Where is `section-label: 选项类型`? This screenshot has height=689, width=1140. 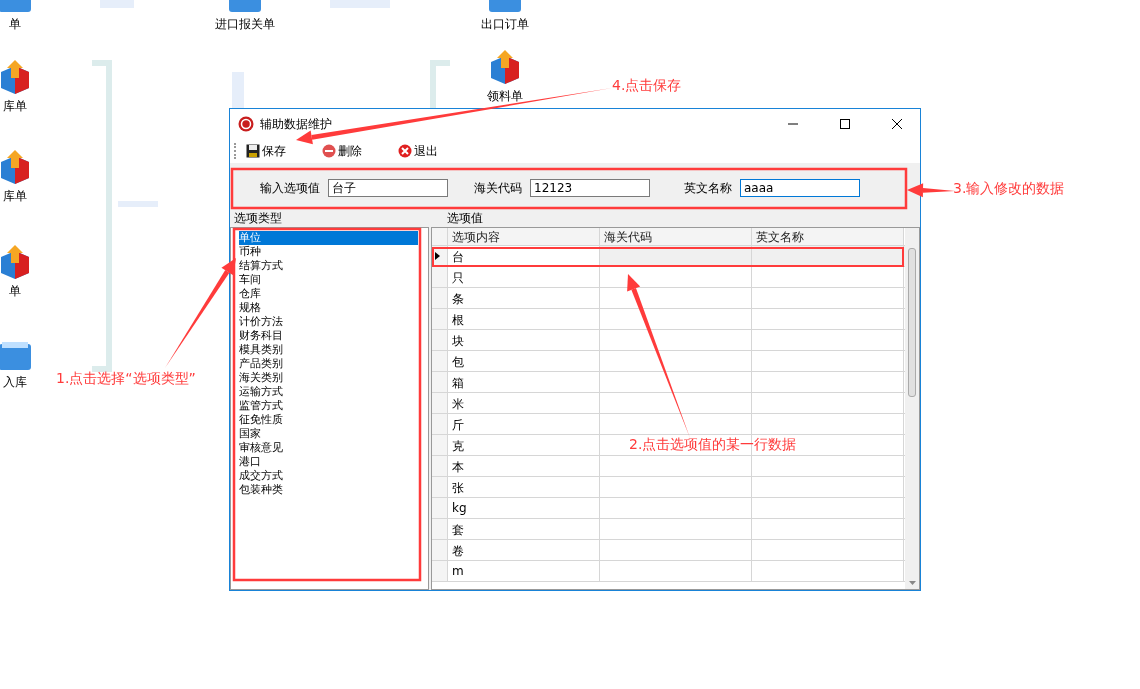
section-label: 选项类型 is located at coordinates (258, 218).